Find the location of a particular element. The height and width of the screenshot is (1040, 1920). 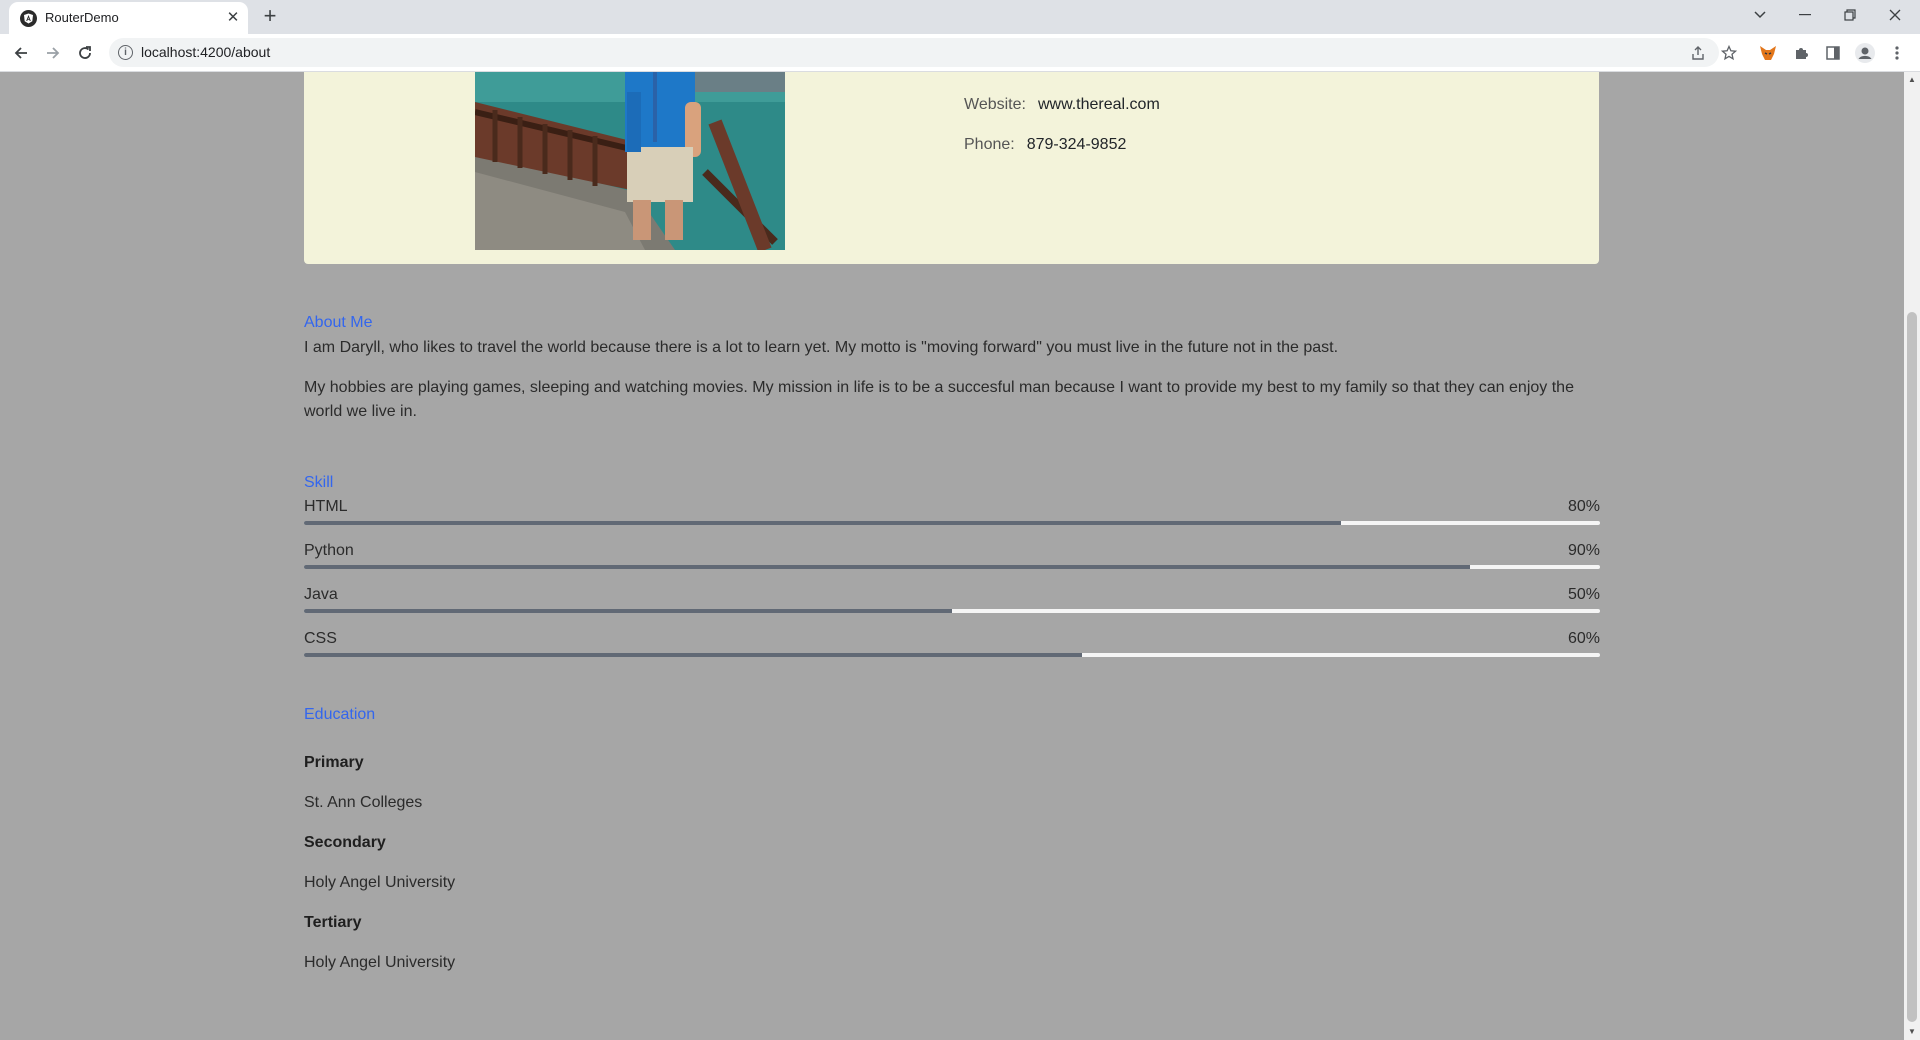

scroll-up-arrow-icon: ▲ is located at coordinates (1912, 80).